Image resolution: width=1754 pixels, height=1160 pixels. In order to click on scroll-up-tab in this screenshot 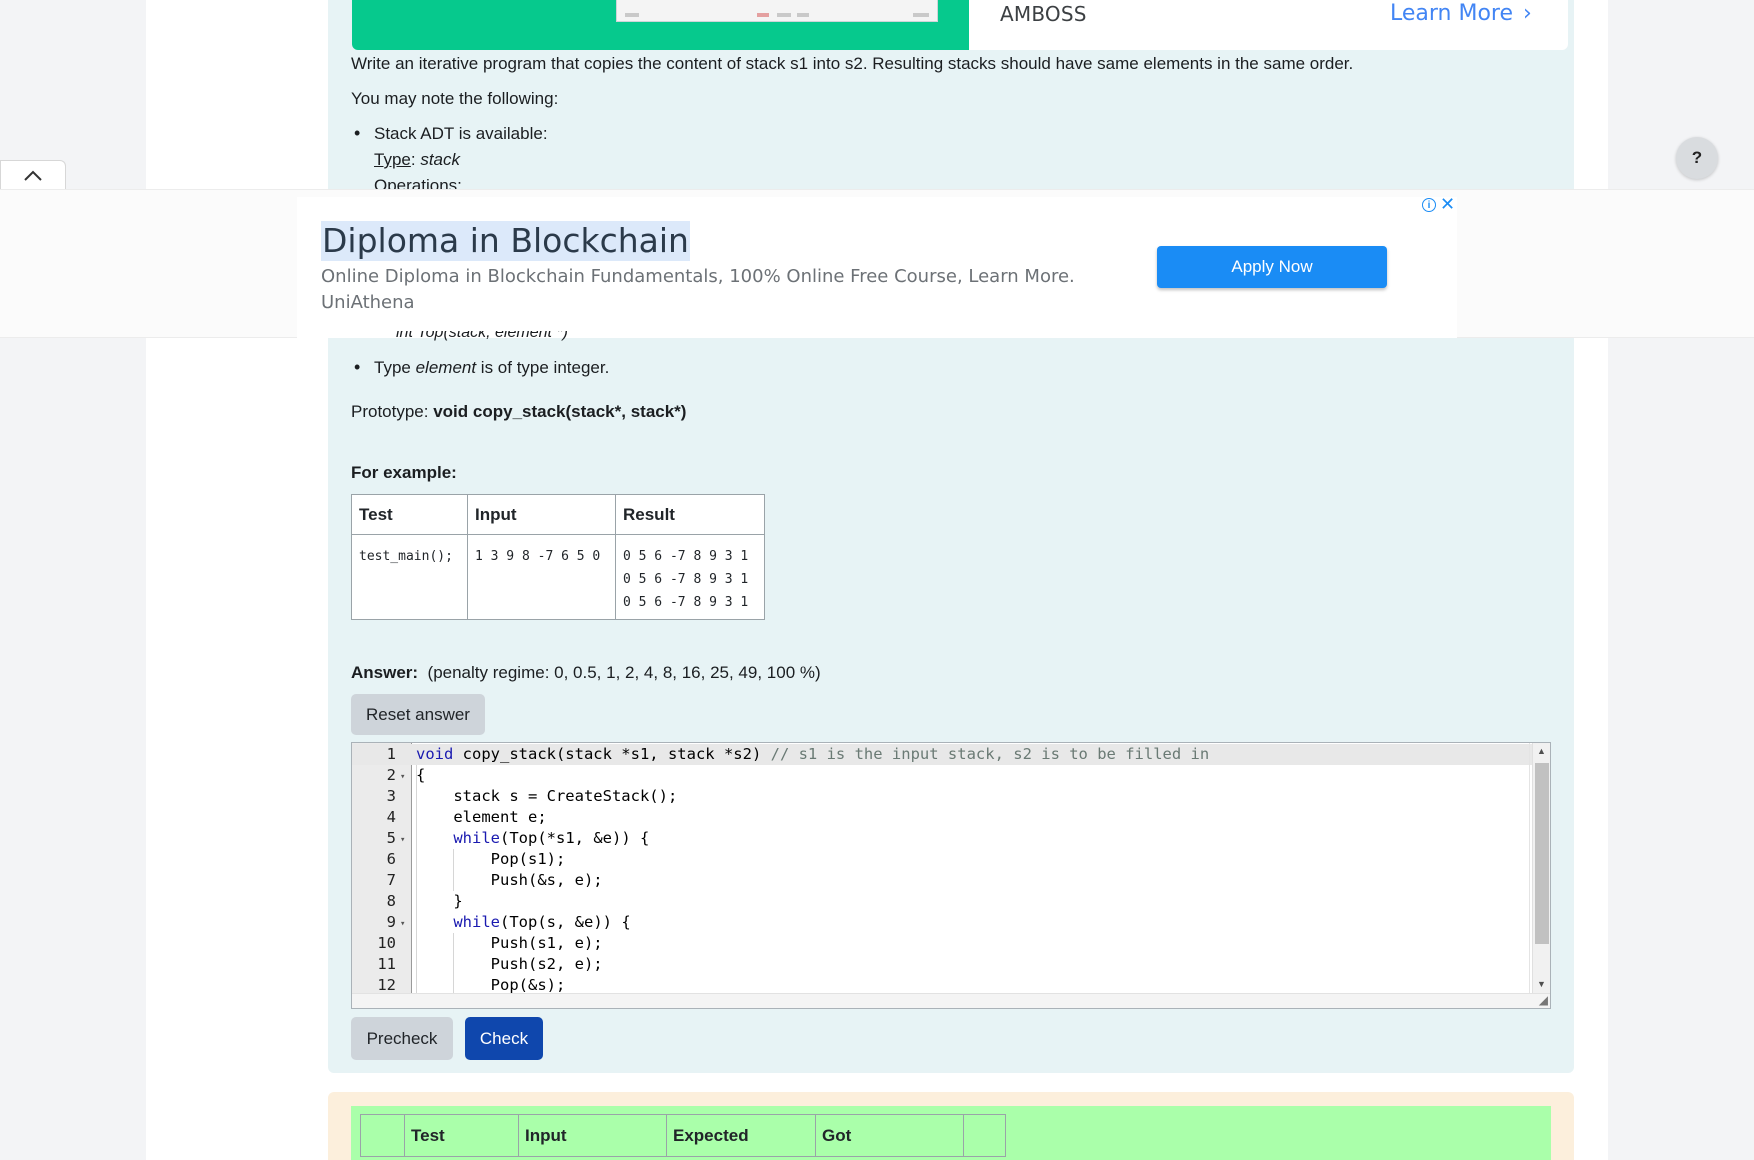, I will do `click(33, 175)`.